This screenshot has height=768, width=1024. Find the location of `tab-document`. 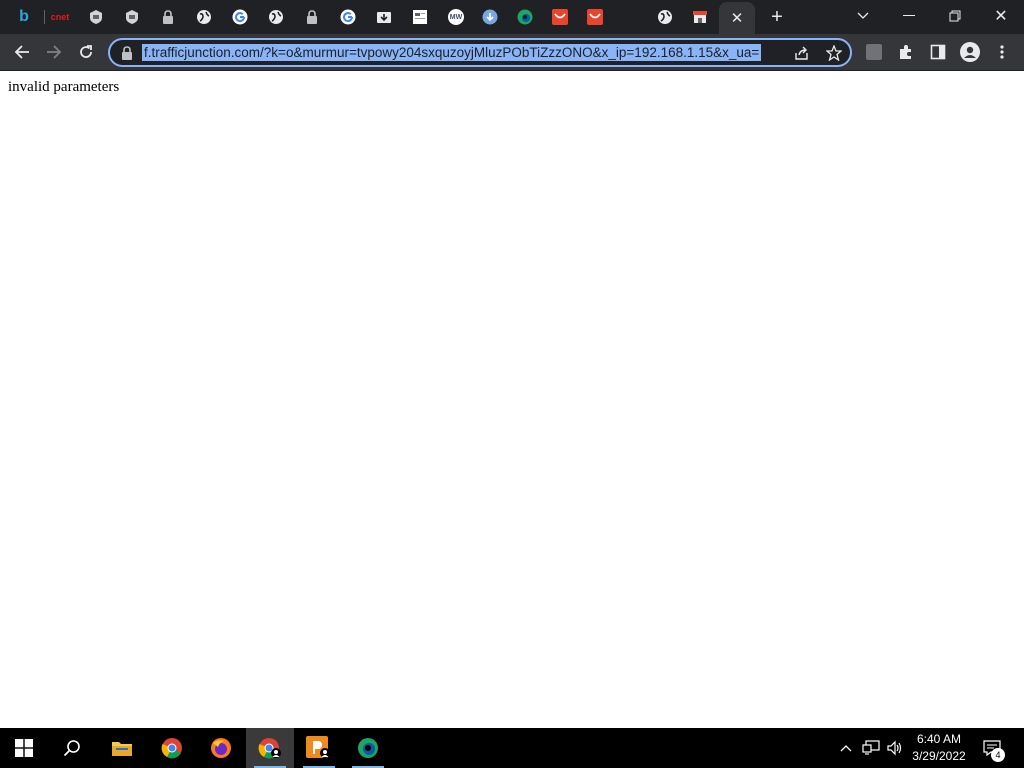

tab-document is located at coordinates (420, 17).